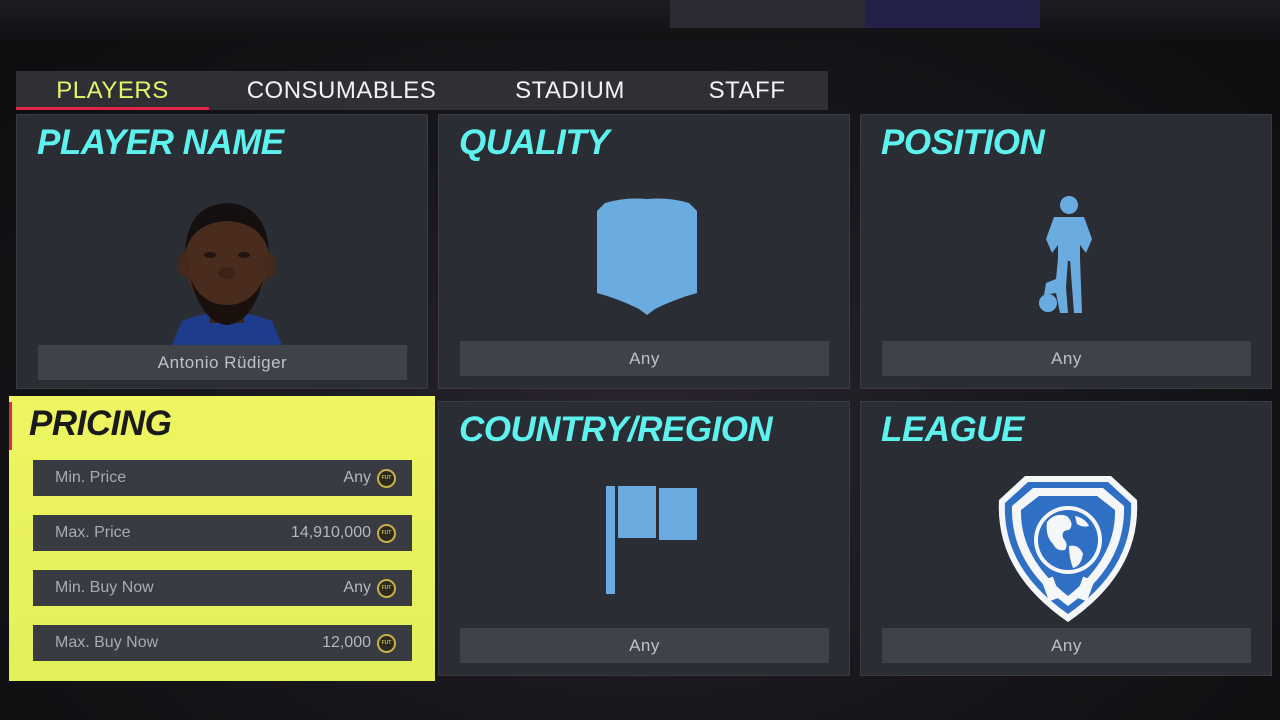 This screenshot has width=1280, height=720. What do you see at coordinates (534, 142) in the screenshot?
I see `quality-title: QUALITY` at bounding box center [534, 142].